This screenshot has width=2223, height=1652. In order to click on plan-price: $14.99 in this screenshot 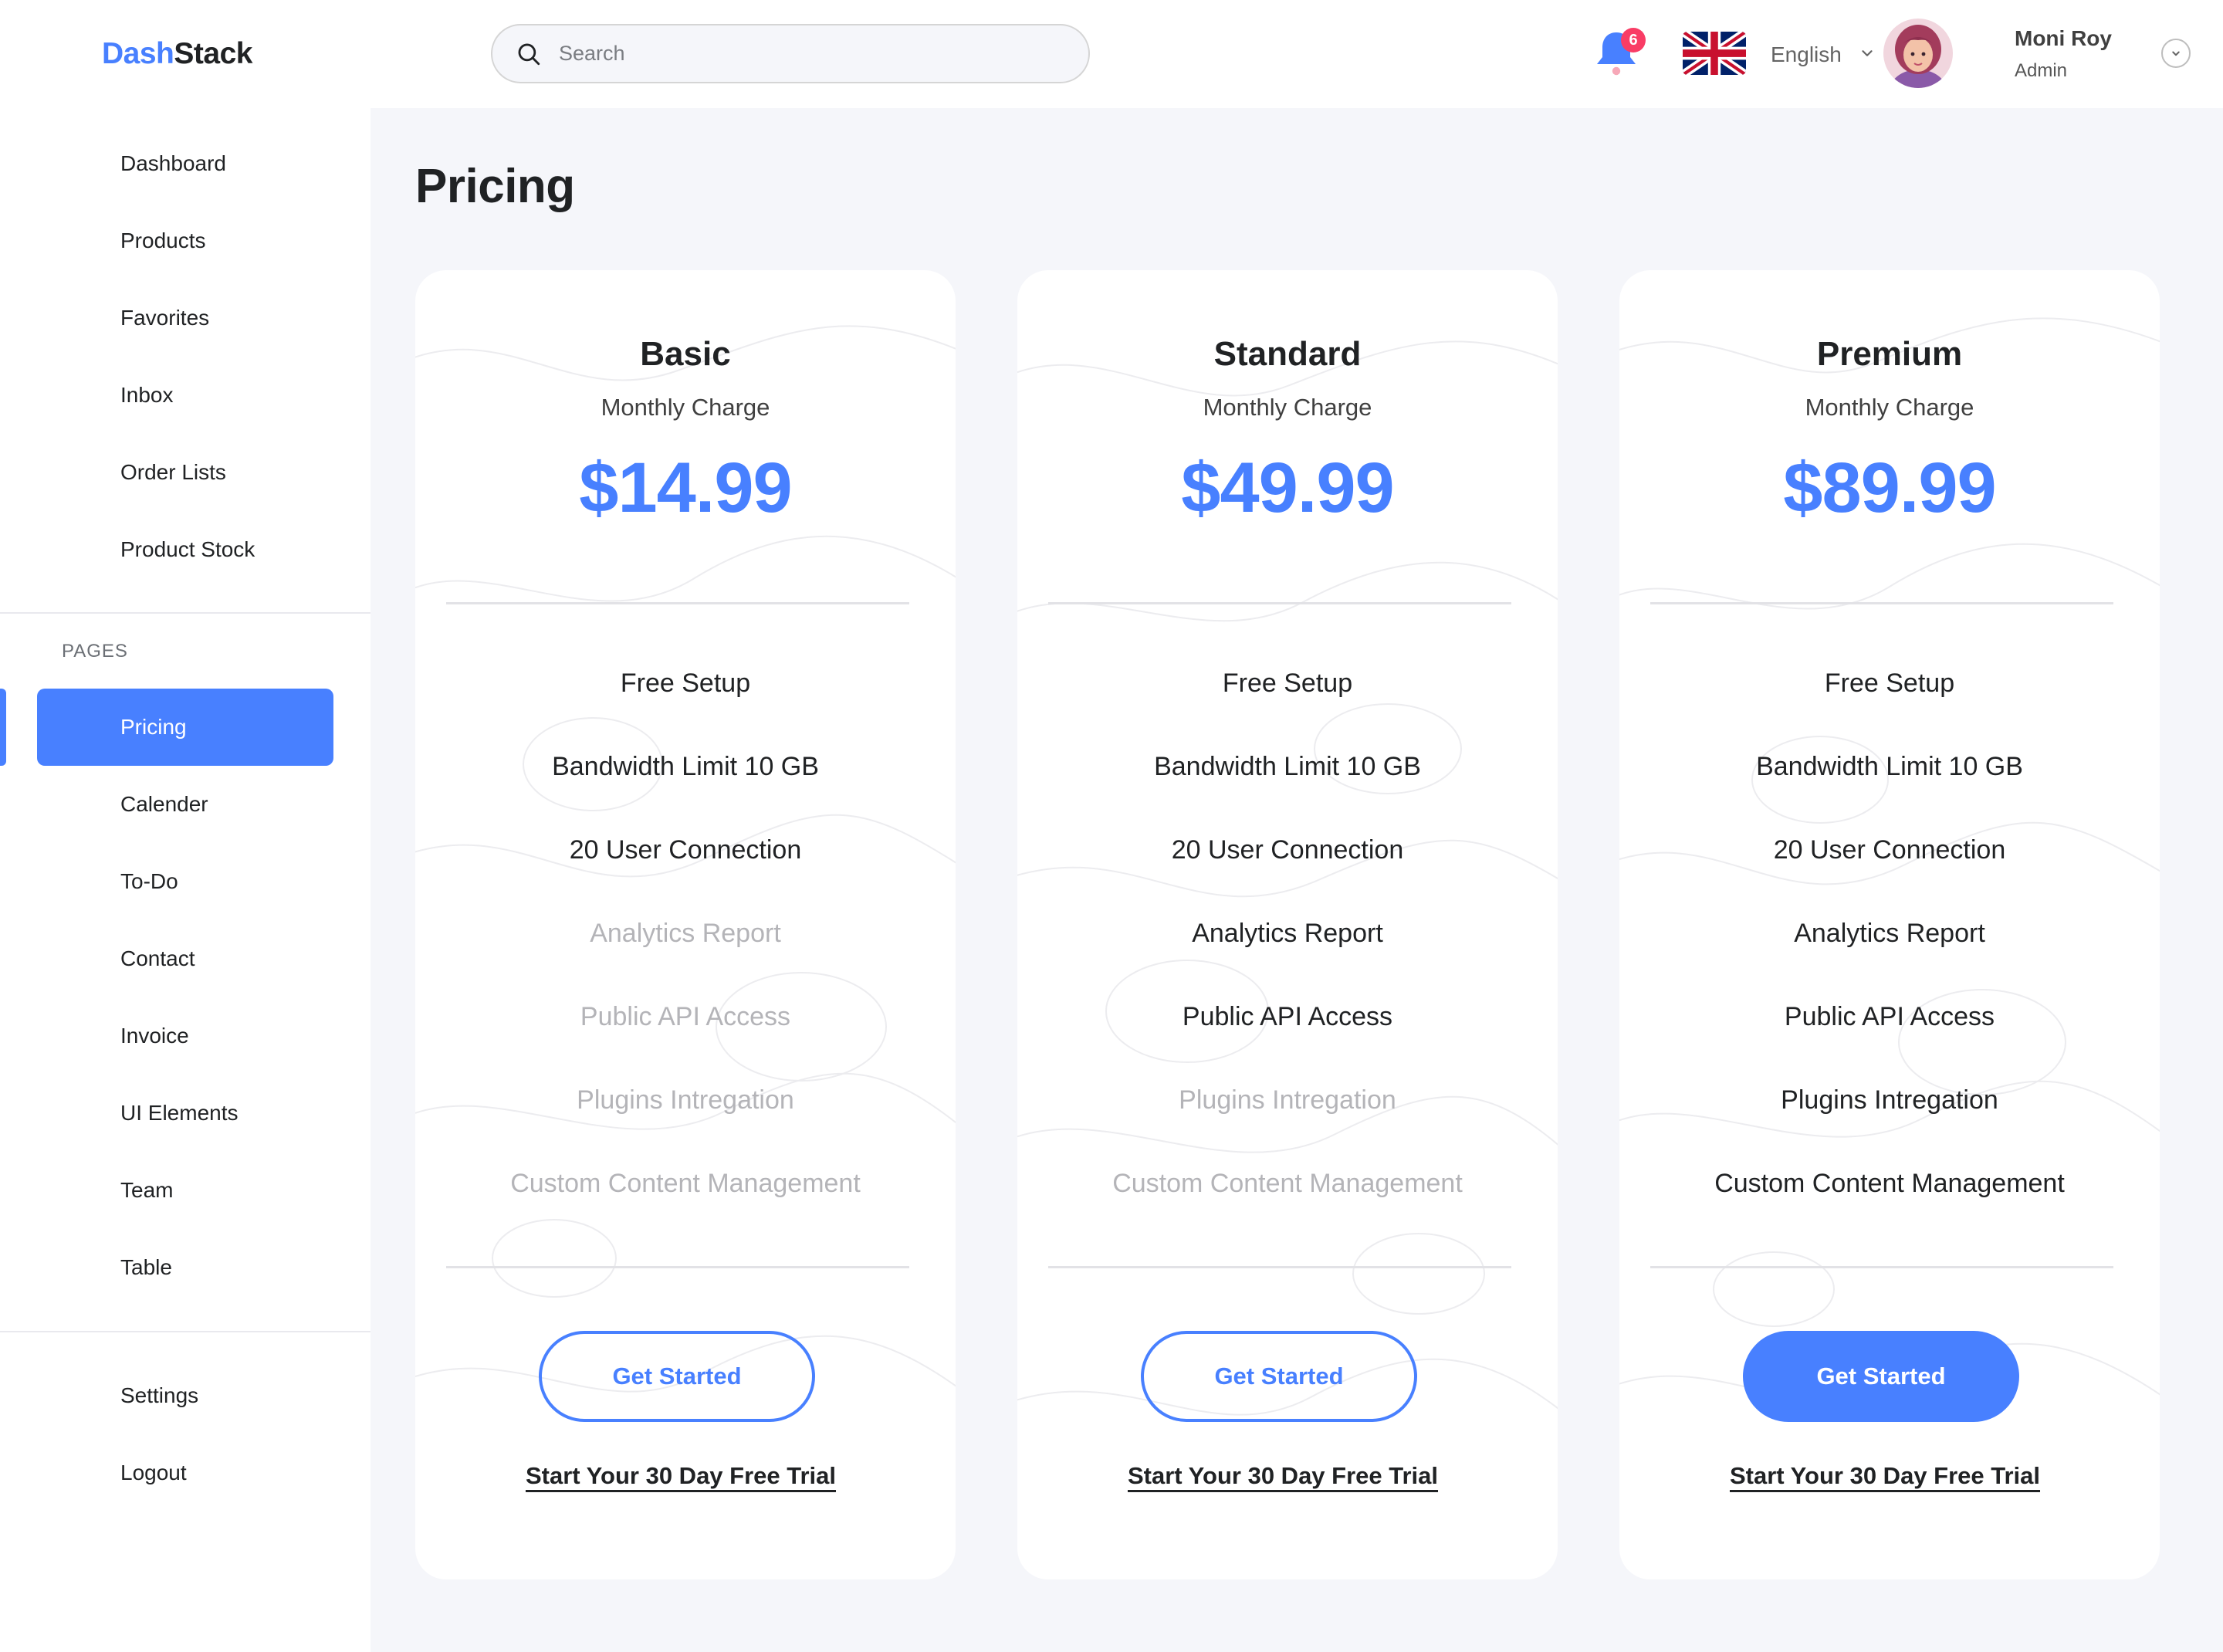, I will do `click(685, 488)`.